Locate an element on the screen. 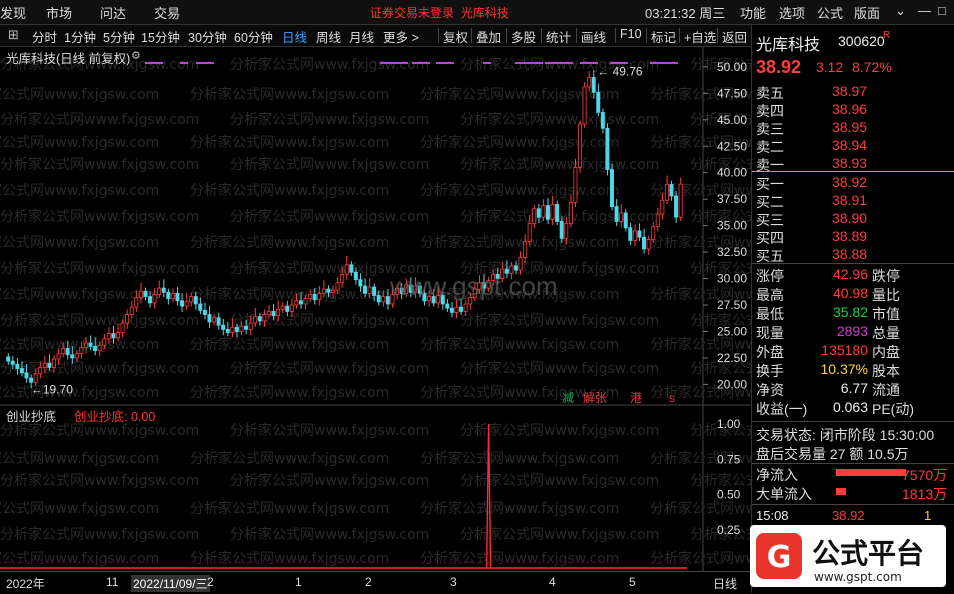 This screenshot has height=594, width=954. stat-value: 35.82 is located at coordinates (850, 312).